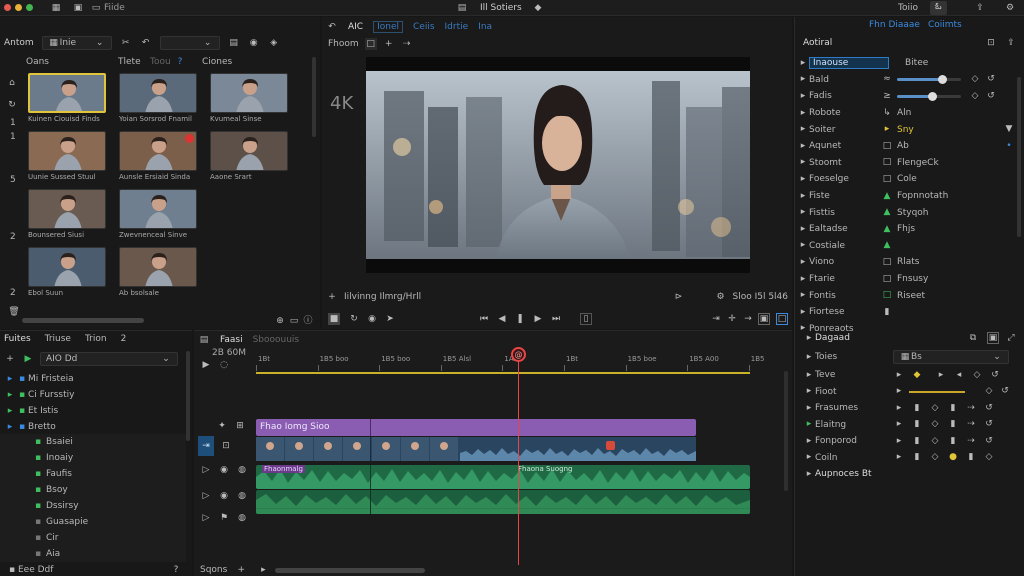  Describe the element at coordinates (68, 214) in the screenshot. I see `media-clip: Bounsered Siusi` at that location.